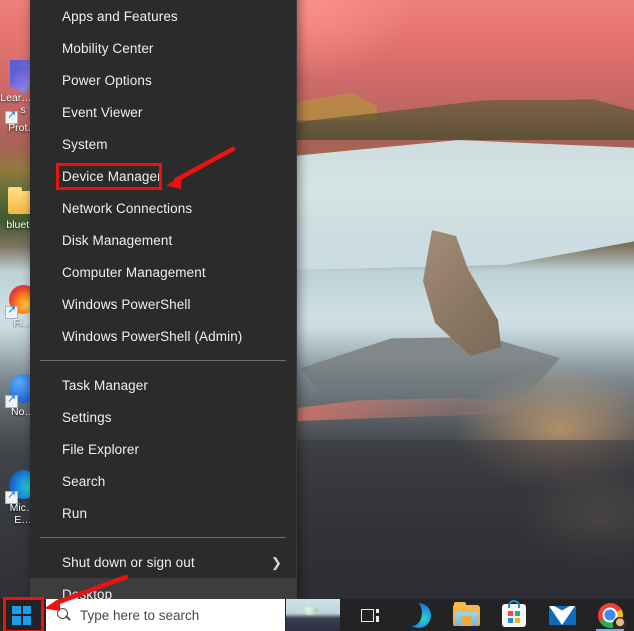 This screenshot has width=634, height=631. I want to click on taskbar-search-input: Type here to search, so click(165, 615).